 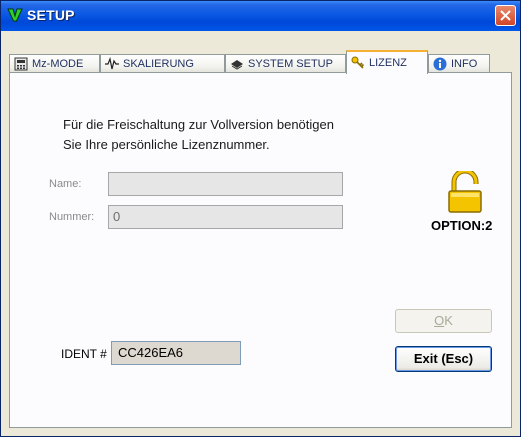 What do you see at coordinates (15, 15) in the screenshot?
I see `app-v-icon` at bounding box center [15, 15].